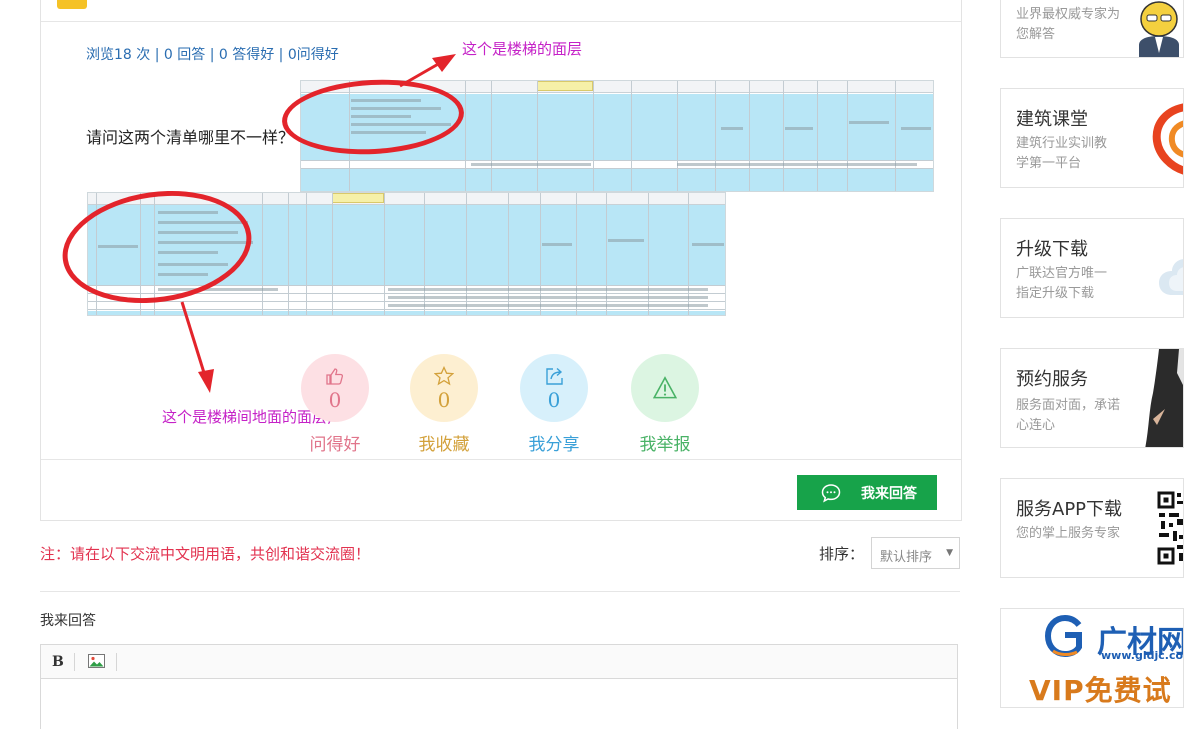 The height and width of the screenshot is (729, 1184). Describe the element at coordinates (1170, 529) in the screenshot. I see `qr-code-icon` at that location.